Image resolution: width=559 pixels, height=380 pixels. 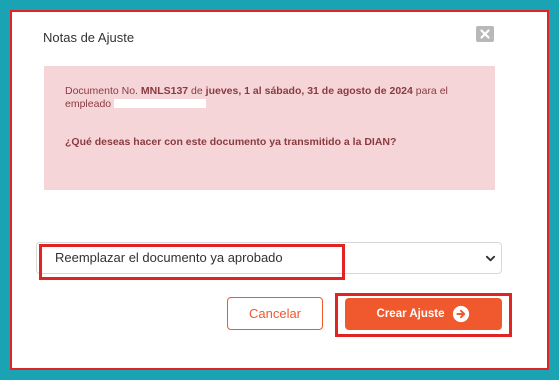 What do you see at coordinates (490, 258) in the screenshot?
I see `chevron-down-icon` at bounding box center [490, 258].